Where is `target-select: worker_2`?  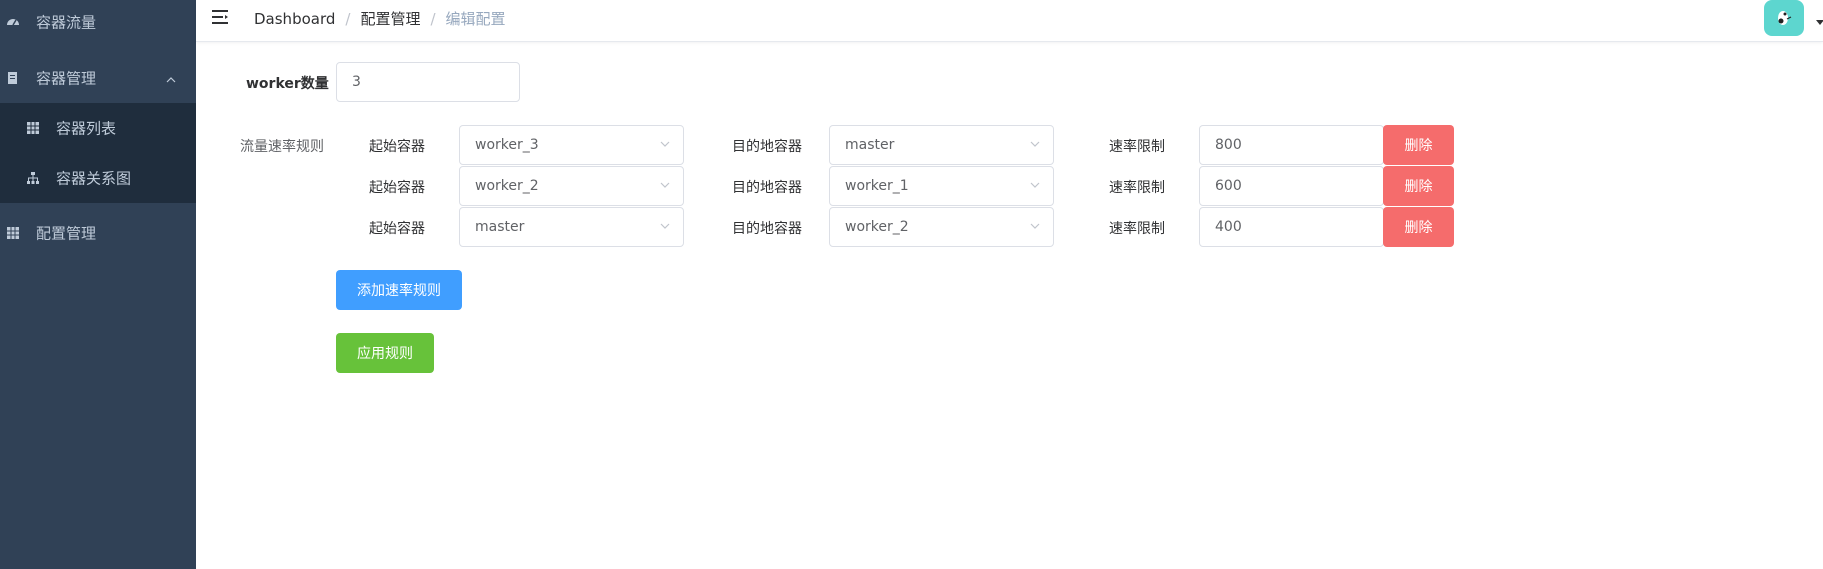 target-select: worker_2 is located at coordinates (941, 227).